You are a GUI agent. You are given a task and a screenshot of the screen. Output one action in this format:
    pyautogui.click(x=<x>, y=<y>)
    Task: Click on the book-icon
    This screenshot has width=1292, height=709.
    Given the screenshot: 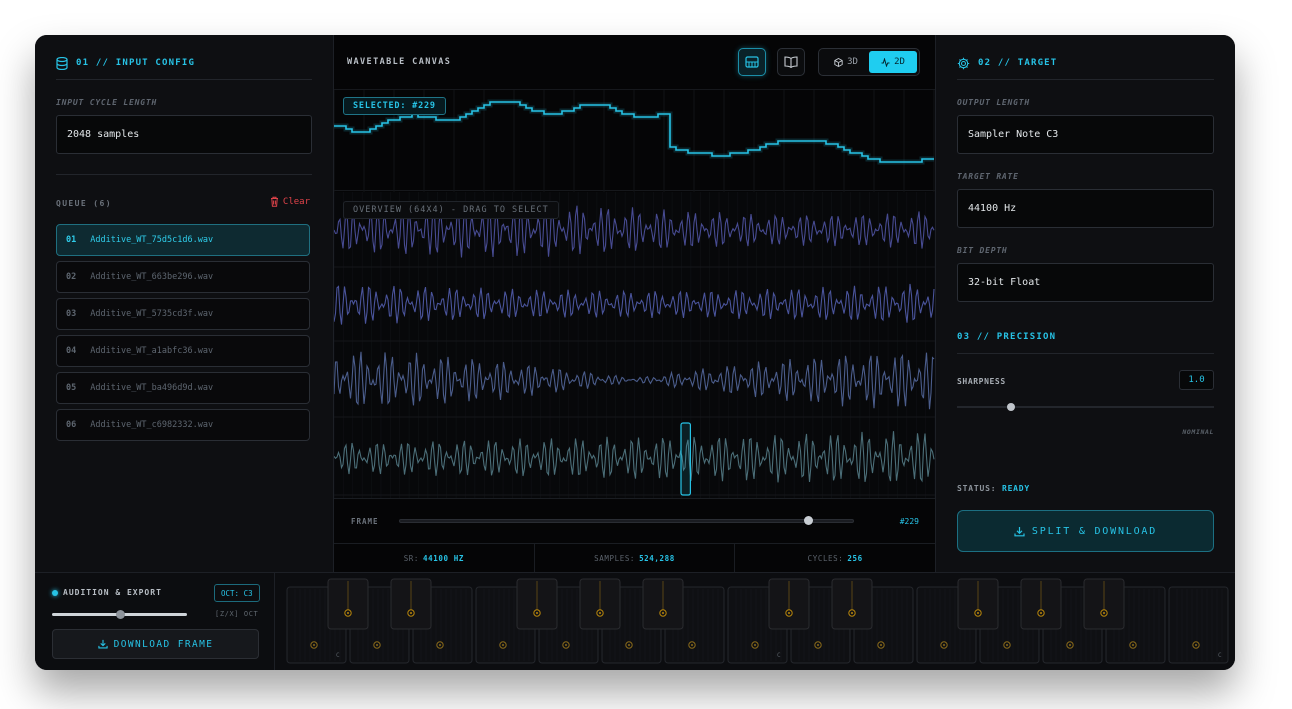 What is the action you would take?
    pyautogui.click(x=791, y=62)
    